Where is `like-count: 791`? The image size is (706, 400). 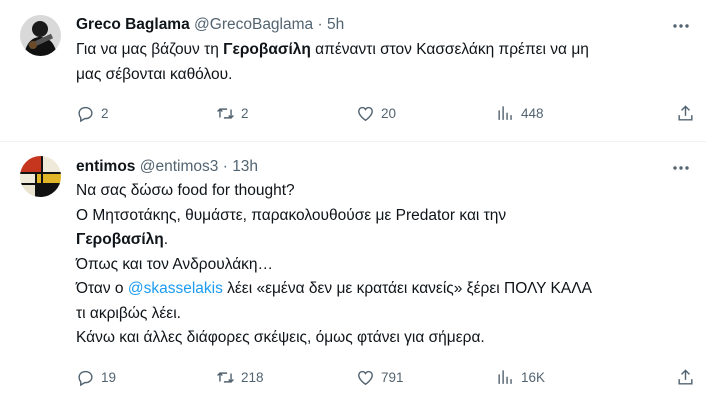
like-count: 791 is located at coordinates (392, 377).